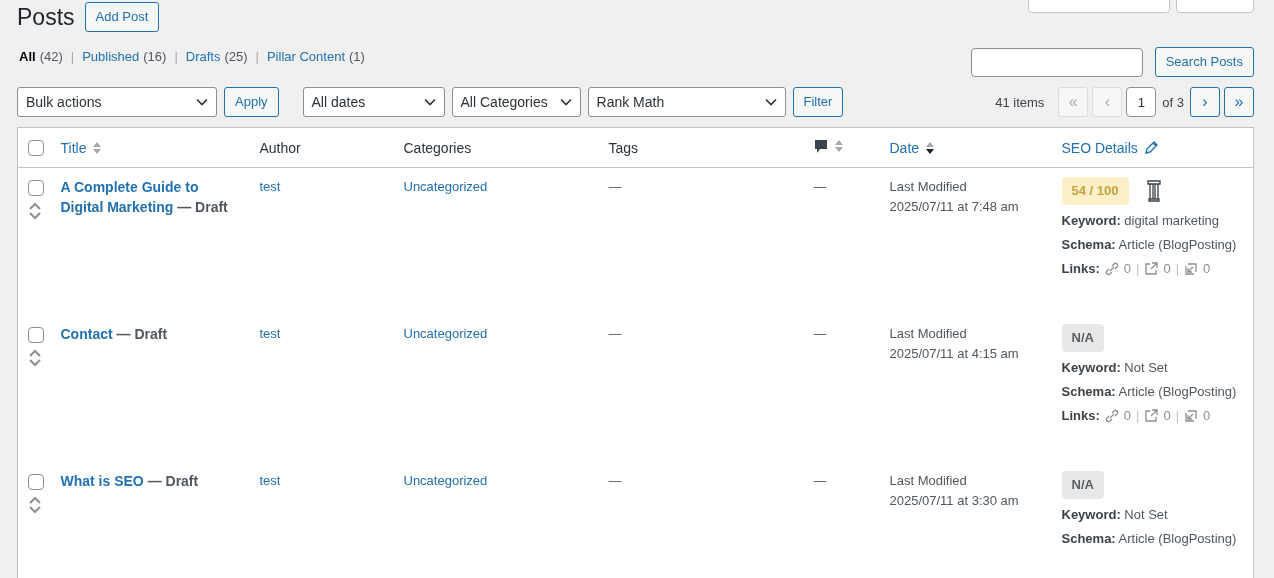 The width and height of the screenshot is (1274, 578). I want to click on item-count: 41 items, so click(1020, 102).